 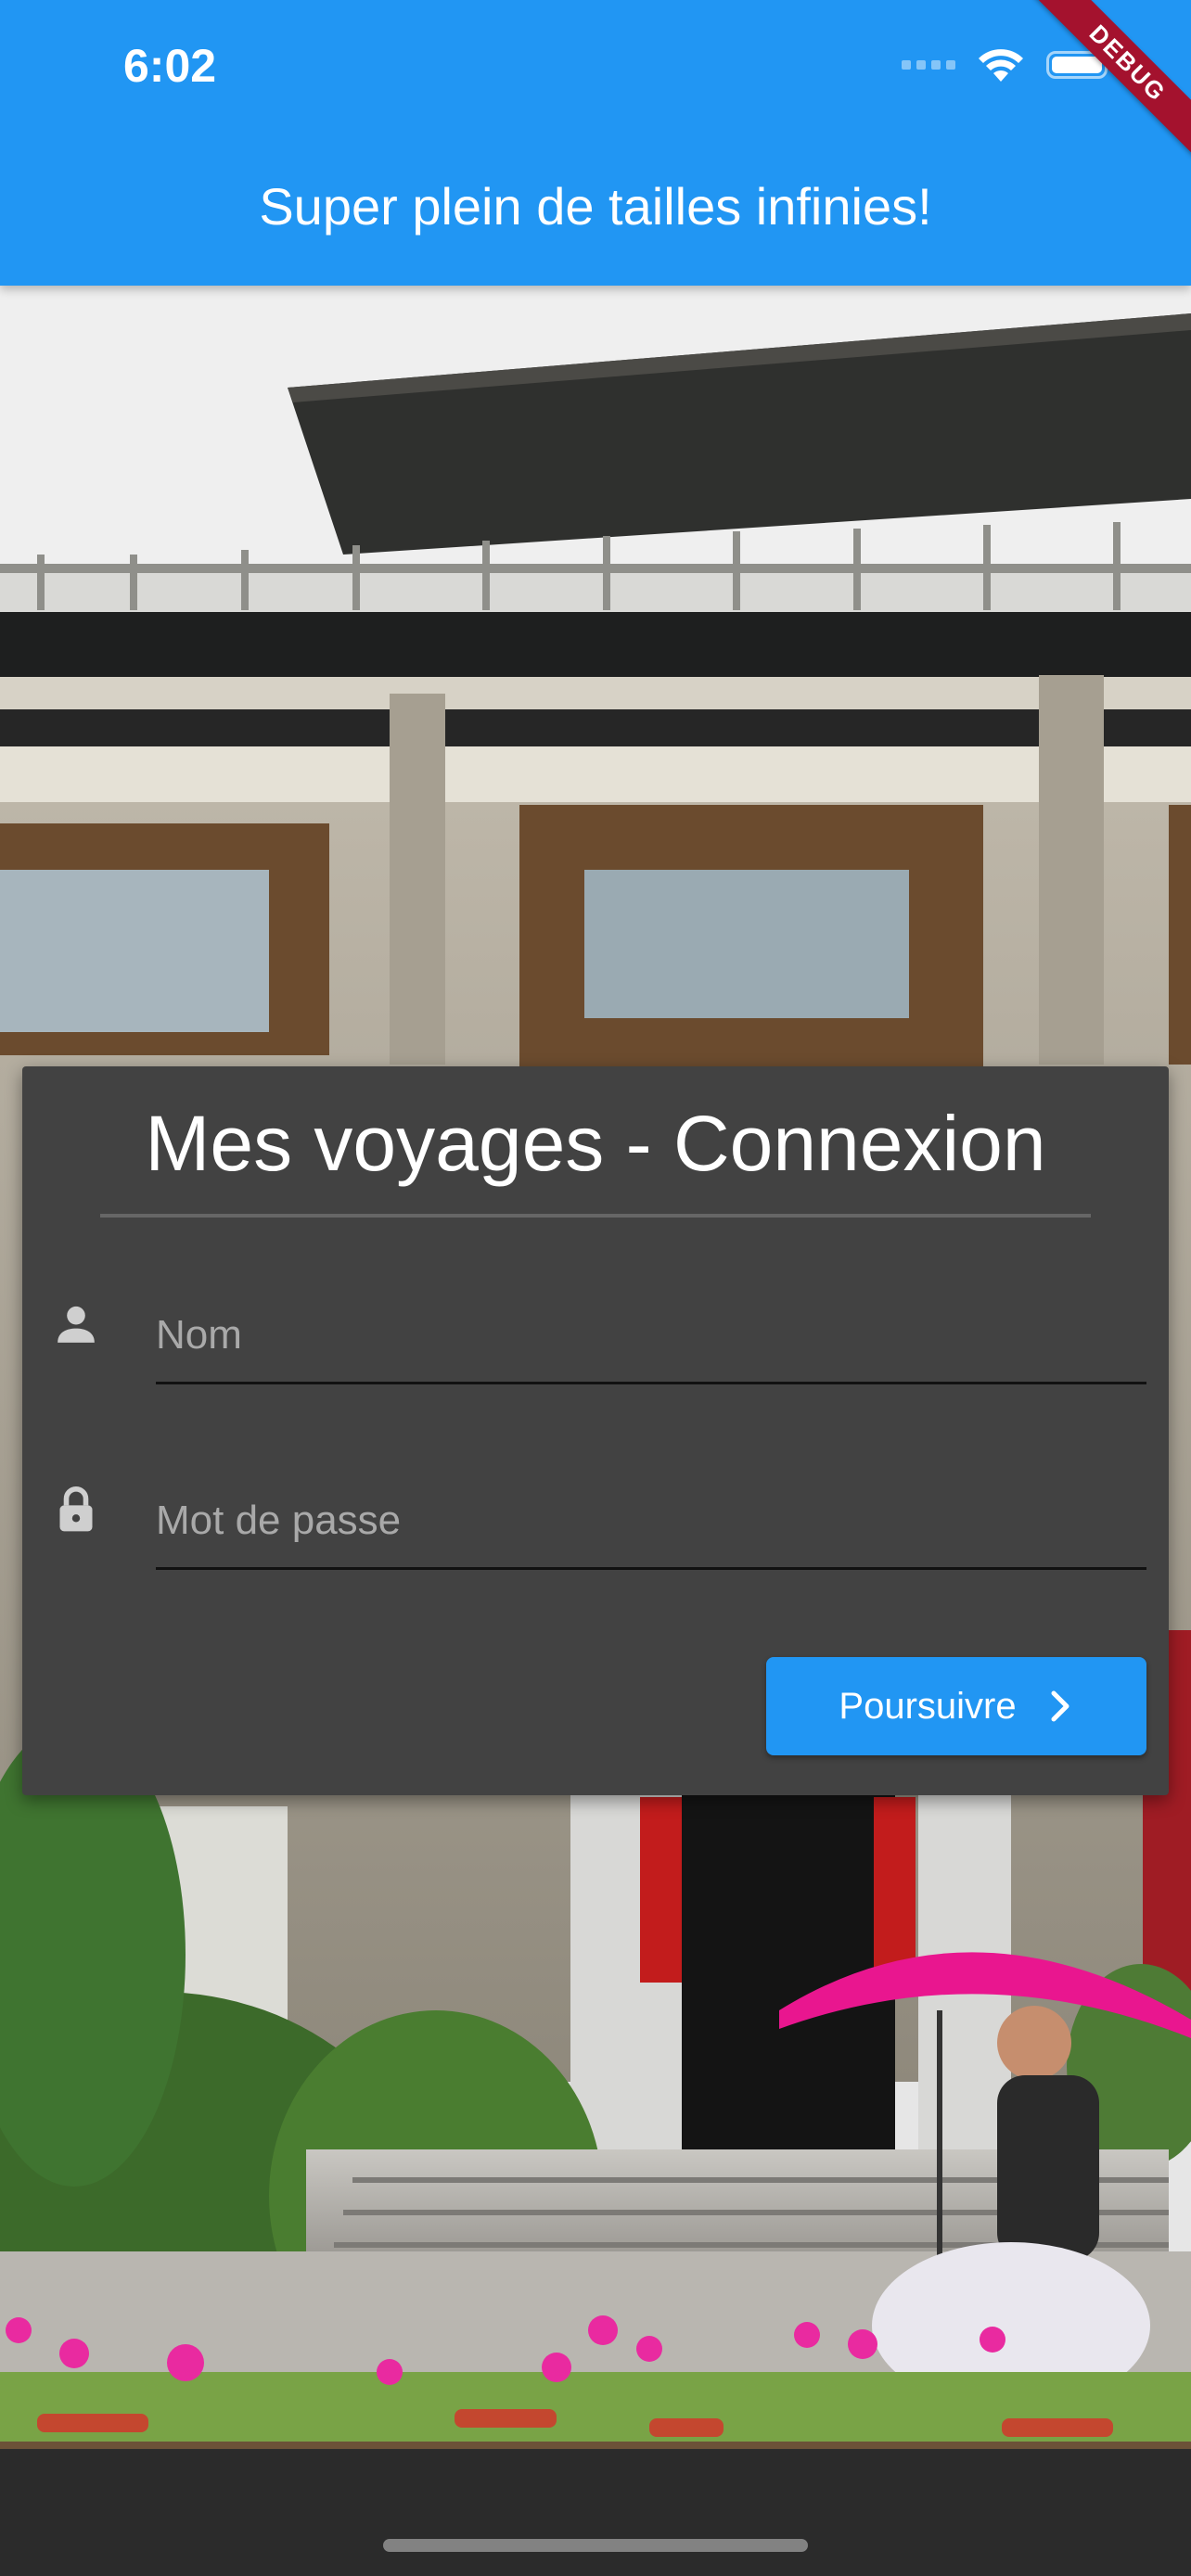 What do you see at coordinates (595, 143) in the screenshot?
I see `app-bar: 6:02 Super plein de tailles infinies!` at bounding box center [595, 143].